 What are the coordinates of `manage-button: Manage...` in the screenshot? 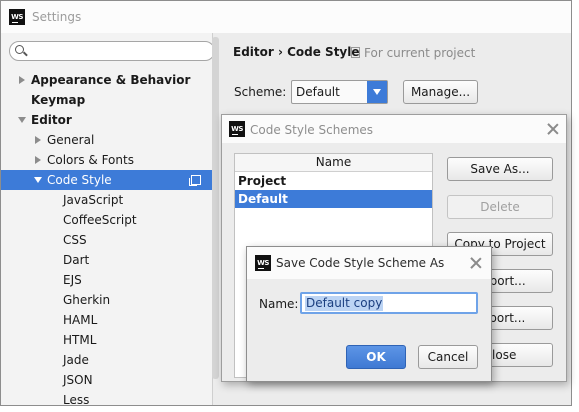 It's located at (440, 92).